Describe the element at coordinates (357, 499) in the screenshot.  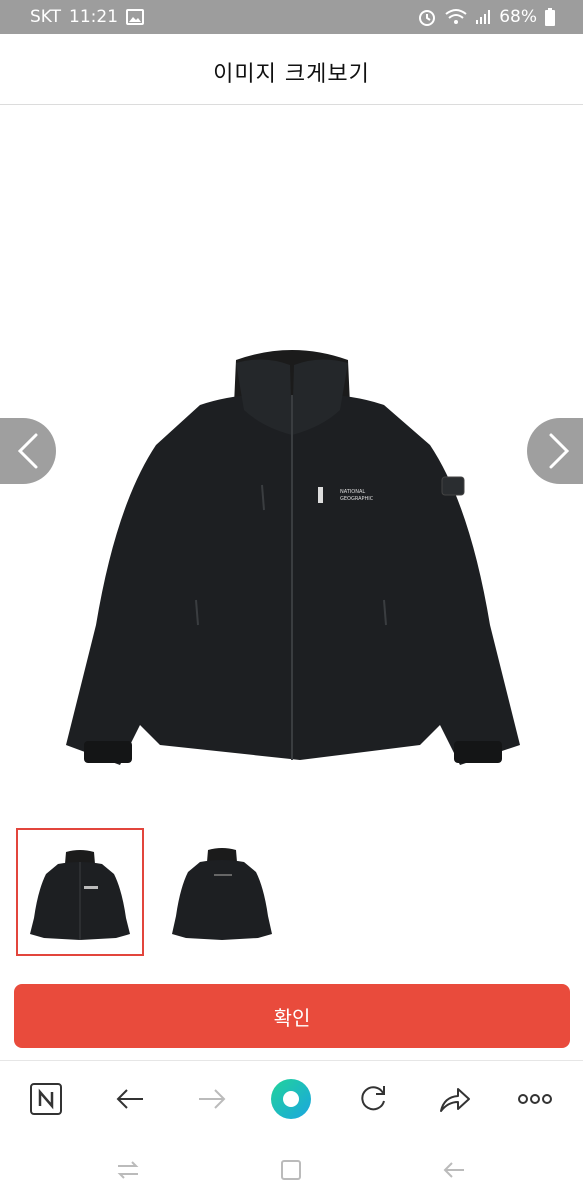
I see `logo-text-line2: GEOGRAPHIC` at that location.